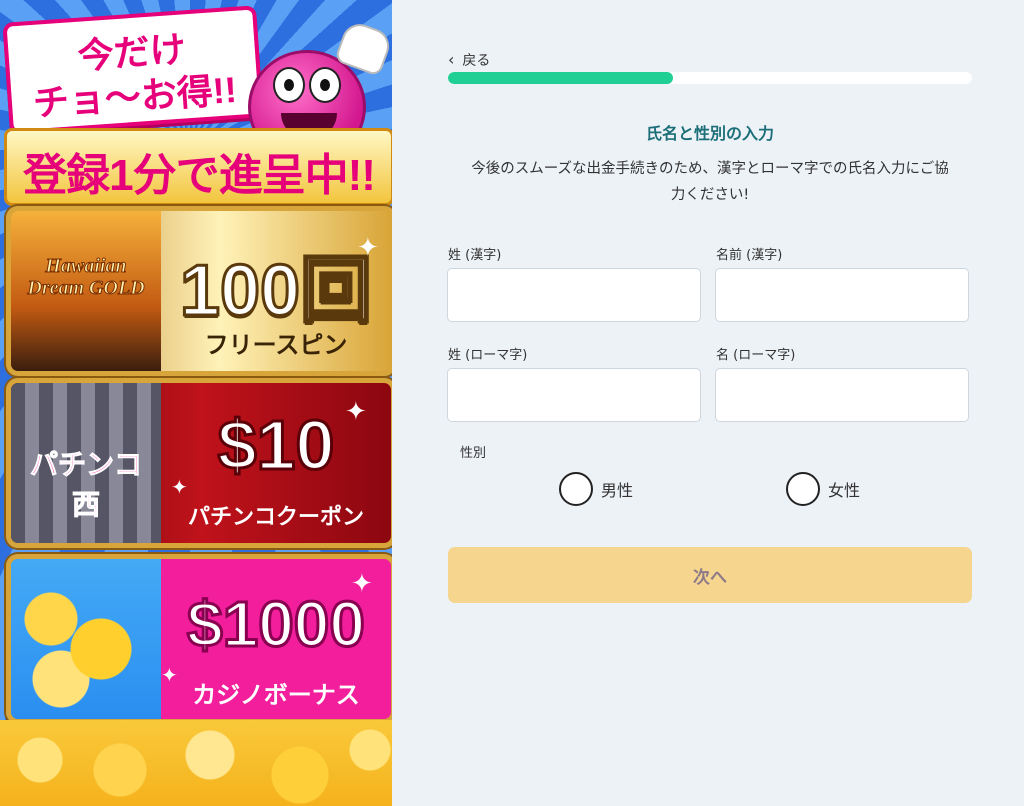  Describe the element at coordinates (823, 489) in the screenshot. I see `gender-option-female: 女性` at that location.